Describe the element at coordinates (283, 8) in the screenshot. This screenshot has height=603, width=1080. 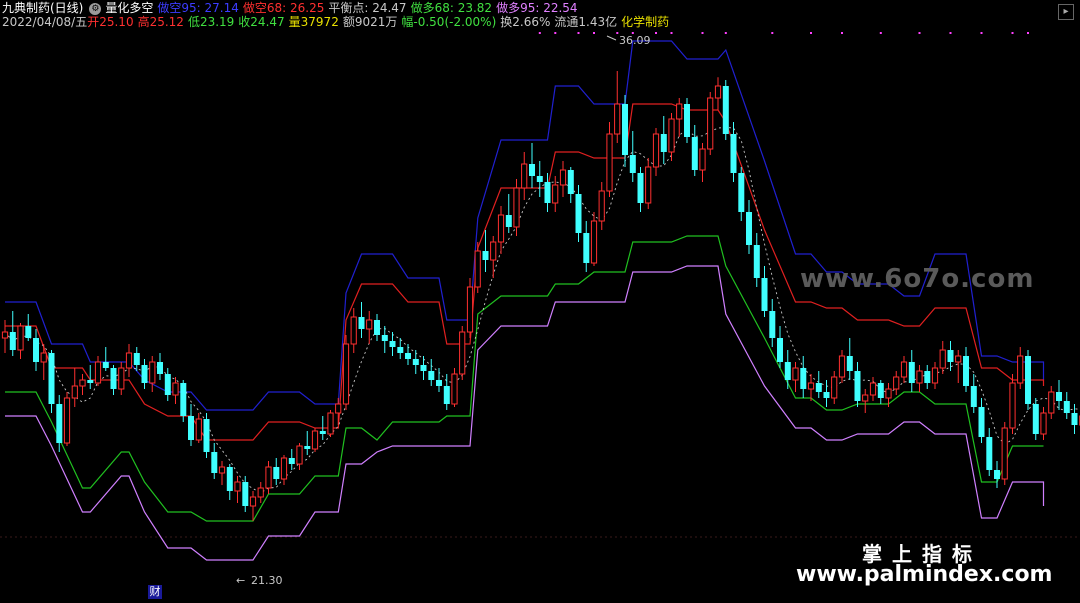
I see `short68-value: 做空68: 26.25` at that location.